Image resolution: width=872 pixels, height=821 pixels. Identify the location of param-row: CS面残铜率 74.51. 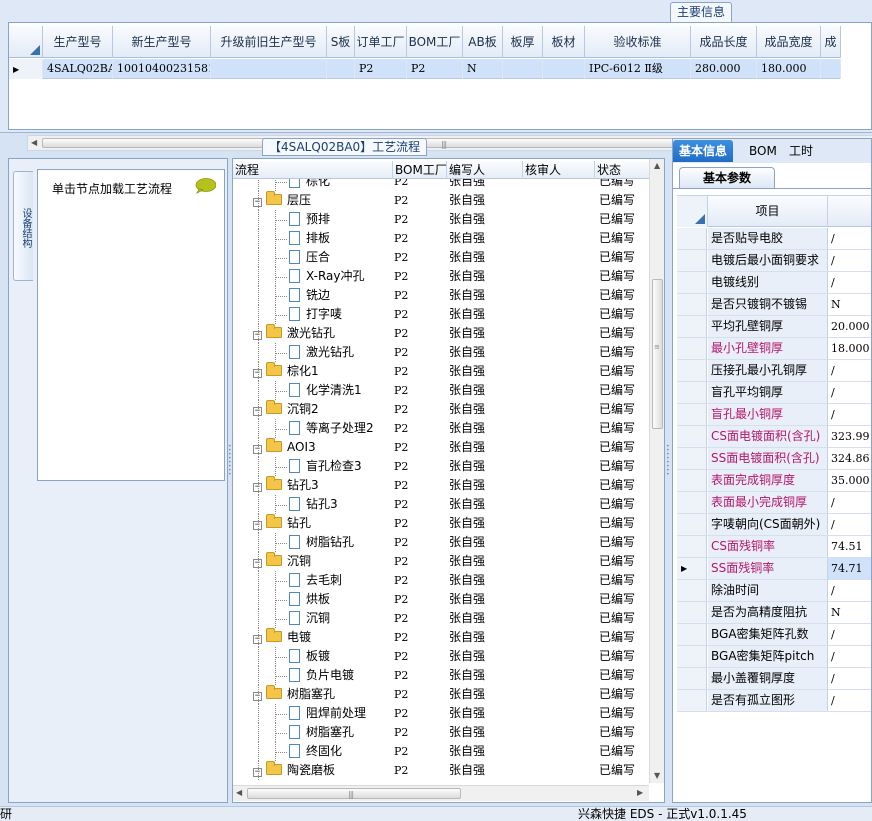
(774, 547).